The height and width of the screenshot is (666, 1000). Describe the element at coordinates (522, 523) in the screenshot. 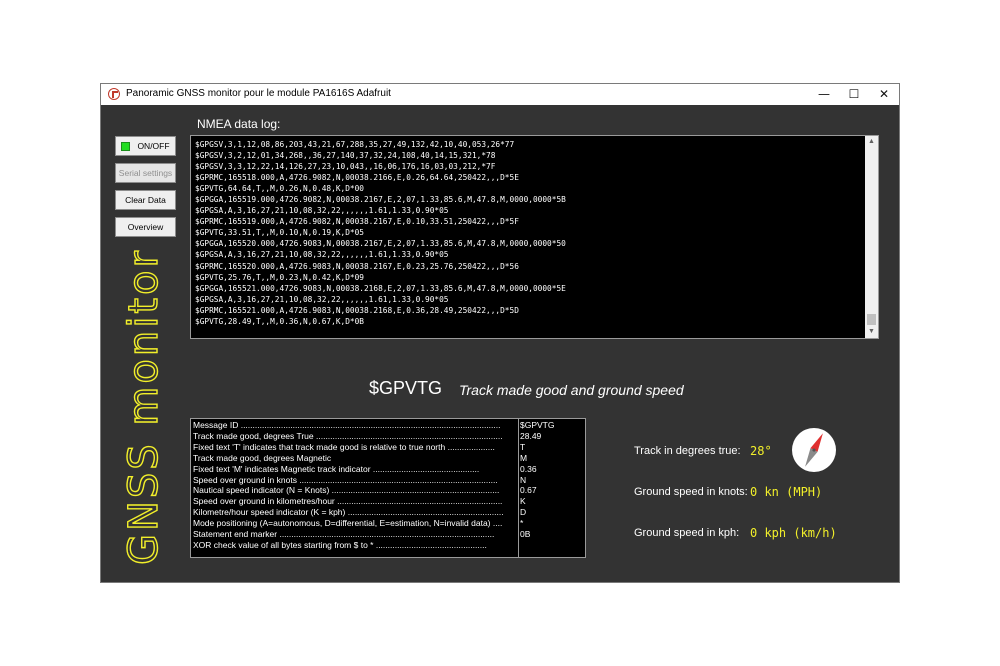

I see `field-value-cell: *` at that location.